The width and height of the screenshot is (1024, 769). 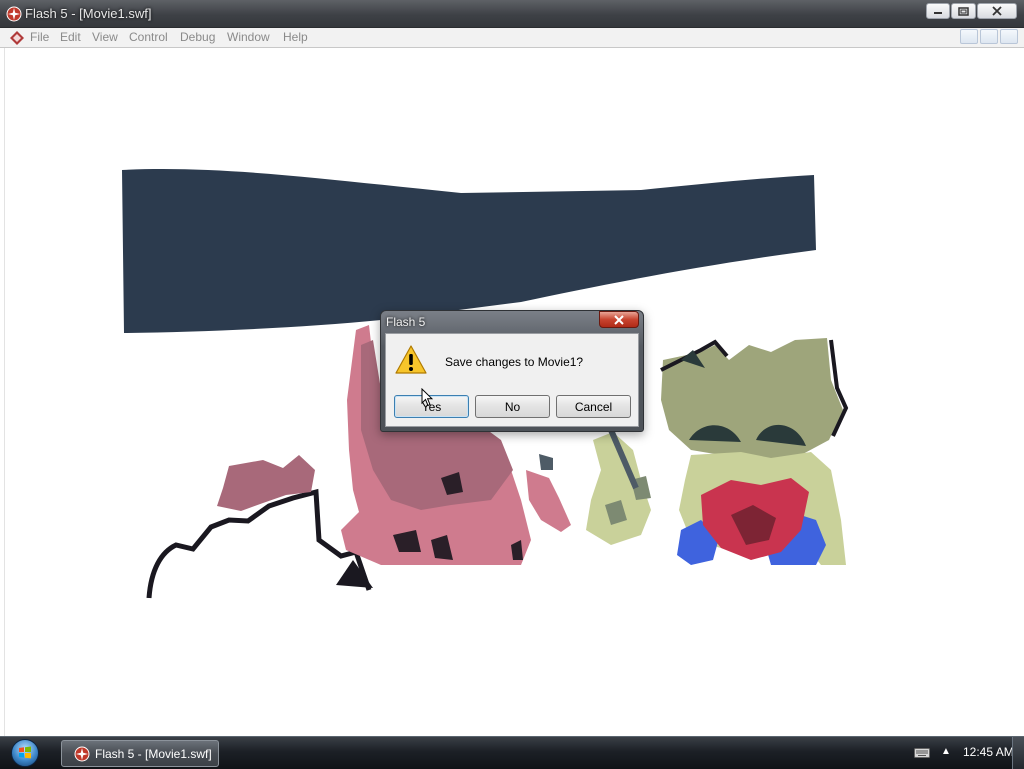 I want to click on taskbar-button-label: Flash 5 - [Movie1.swf], so click(x=153, y=754).